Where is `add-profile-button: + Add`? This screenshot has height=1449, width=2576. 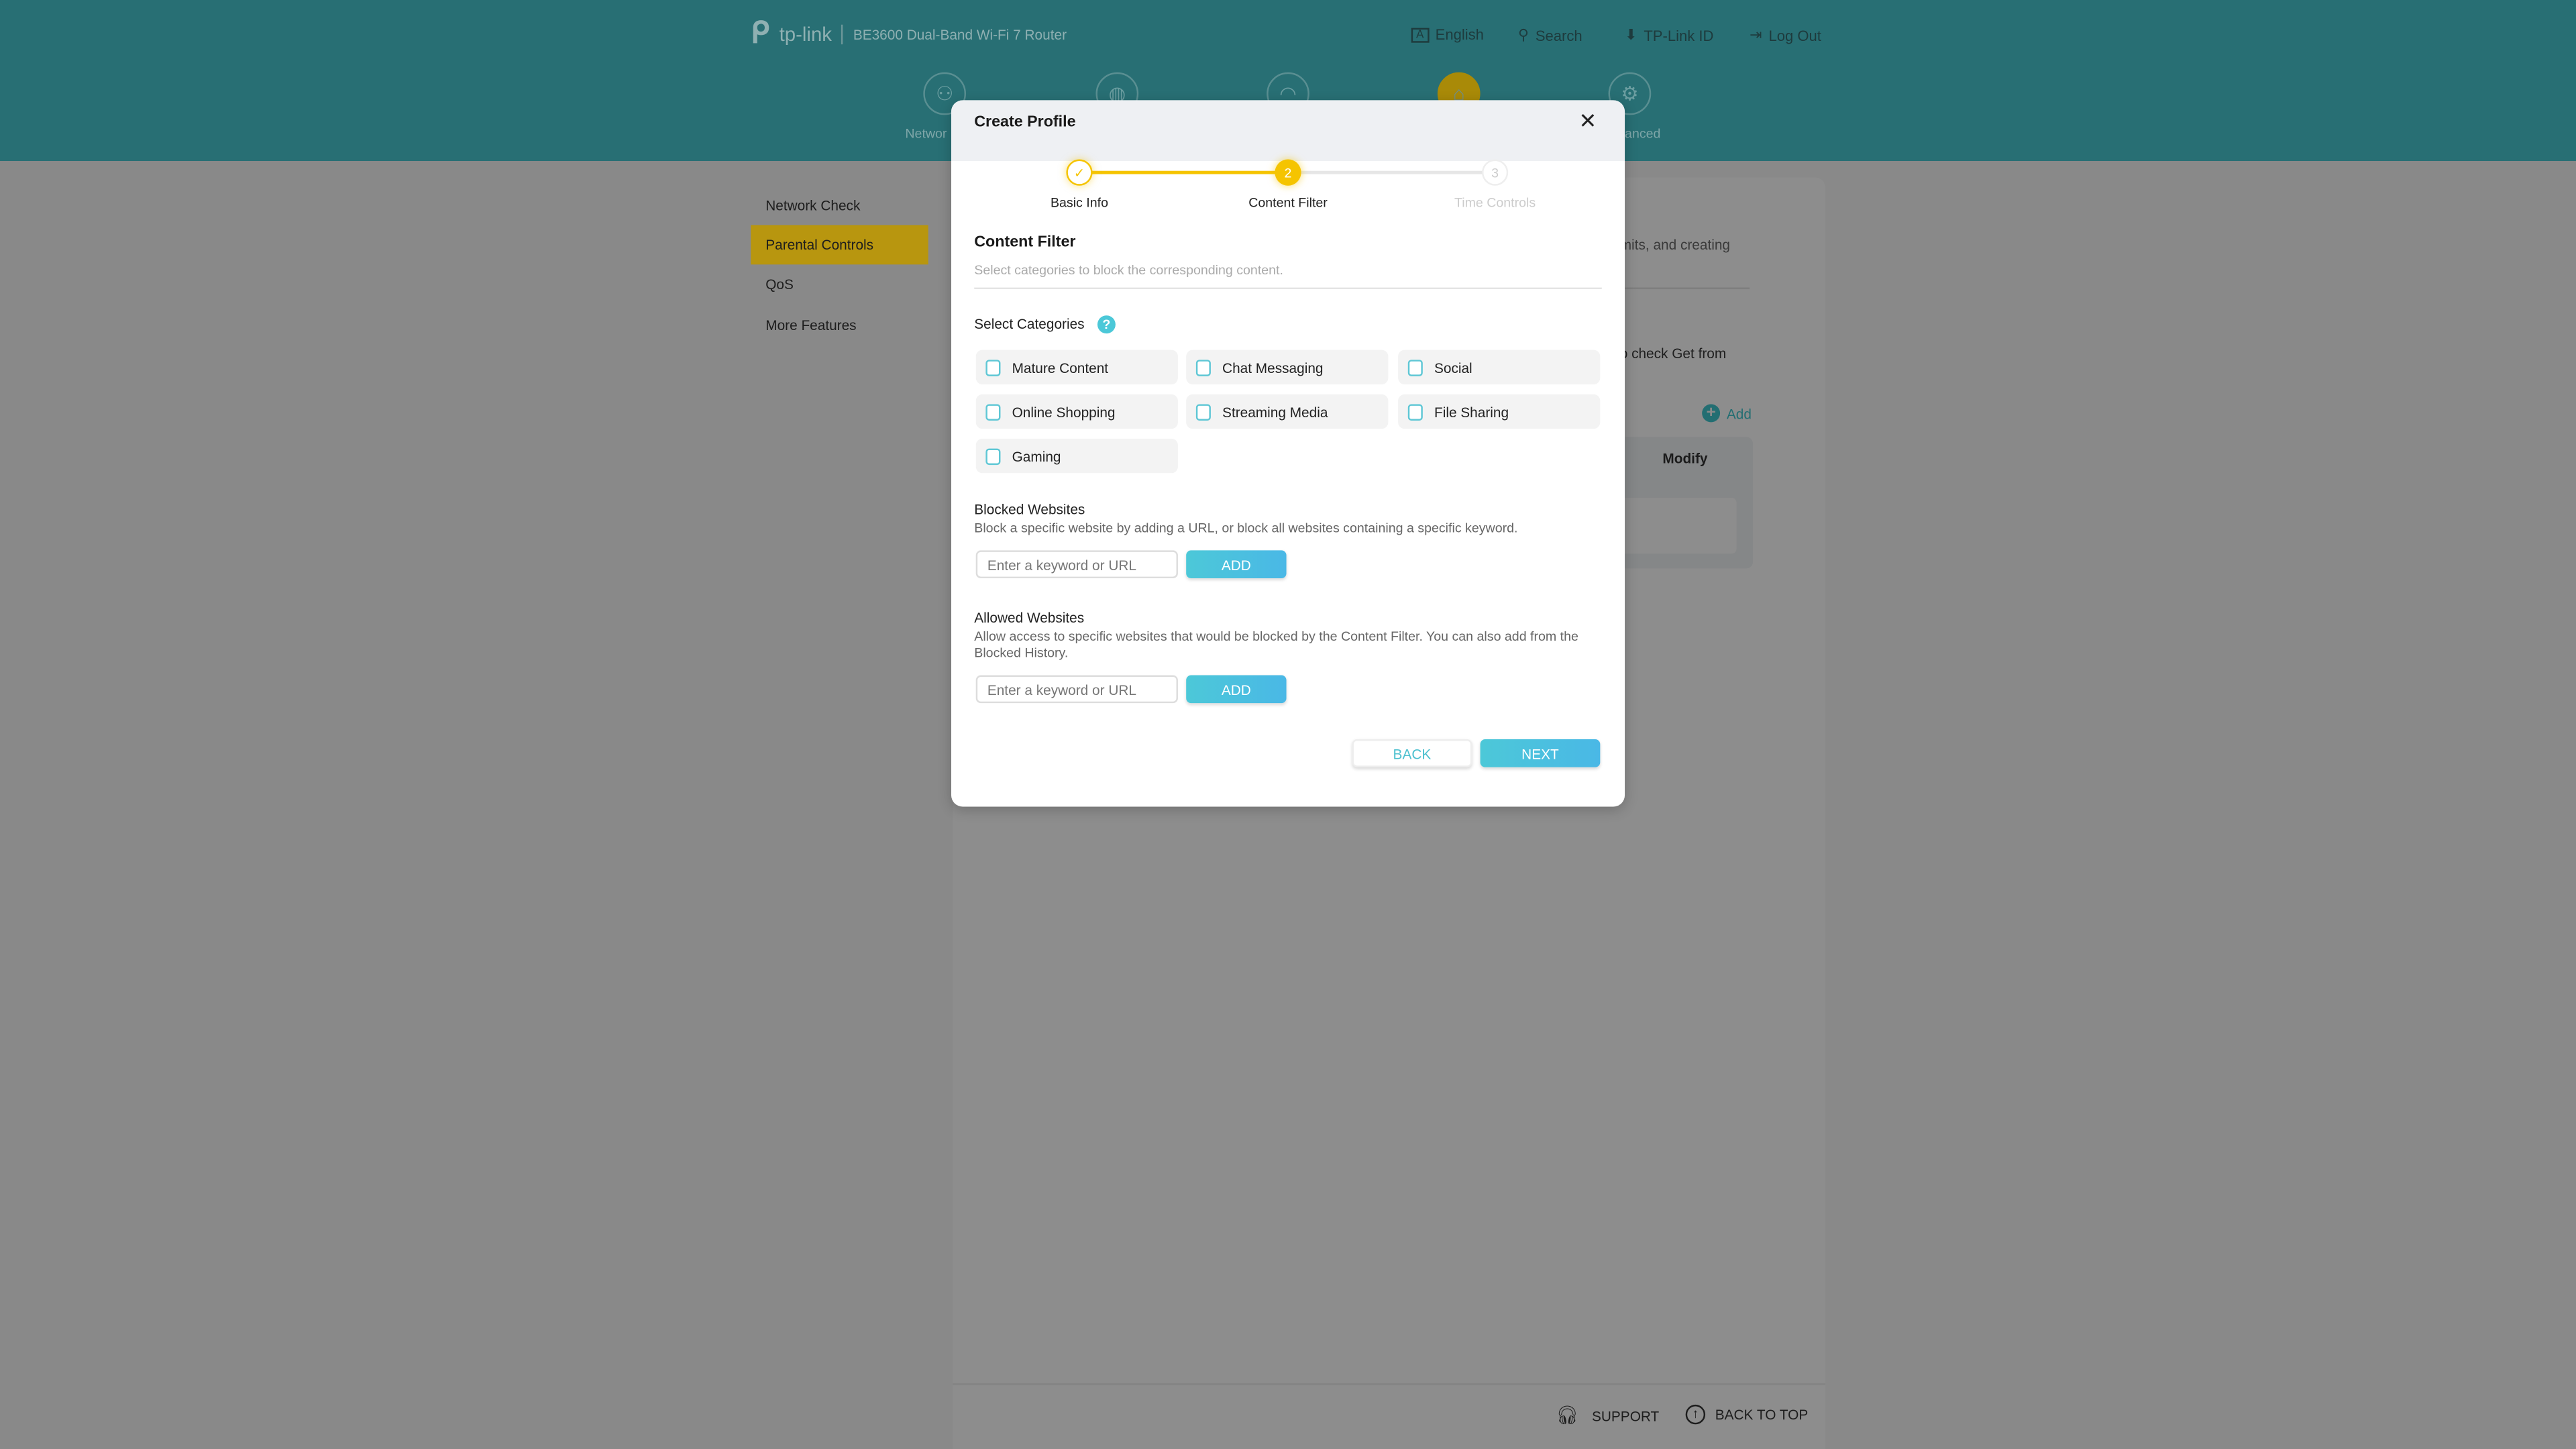 add-profile-button: + Add is located at coordinates (1727, 413).